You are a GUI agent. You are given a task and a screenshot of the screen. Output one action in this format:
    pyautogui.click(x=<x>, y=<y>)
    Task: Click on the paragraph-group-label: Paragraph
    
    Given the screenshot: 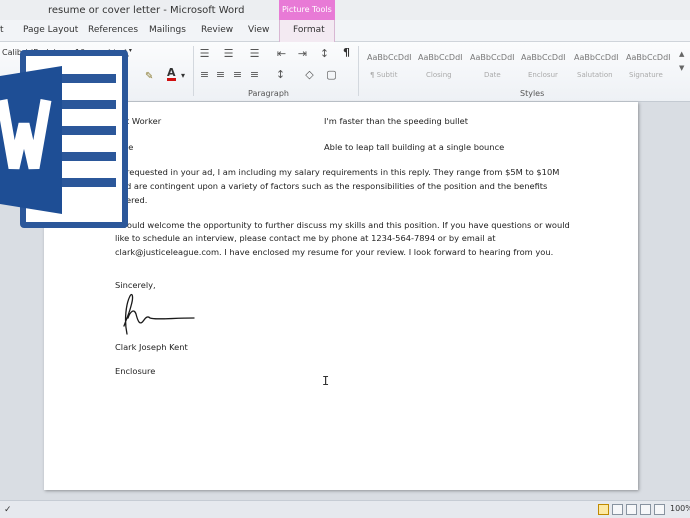 What is the action you would take?
    pyautogui.click(x=268, y=93)
    